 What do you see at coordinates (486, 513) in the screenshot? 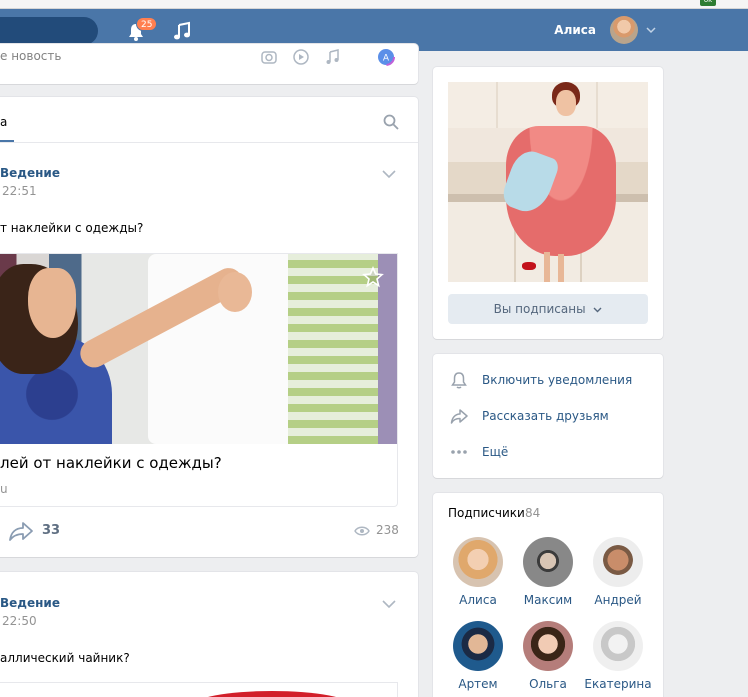
I see `subscribers-title: Подписчики` at bounding box center [486, 513].